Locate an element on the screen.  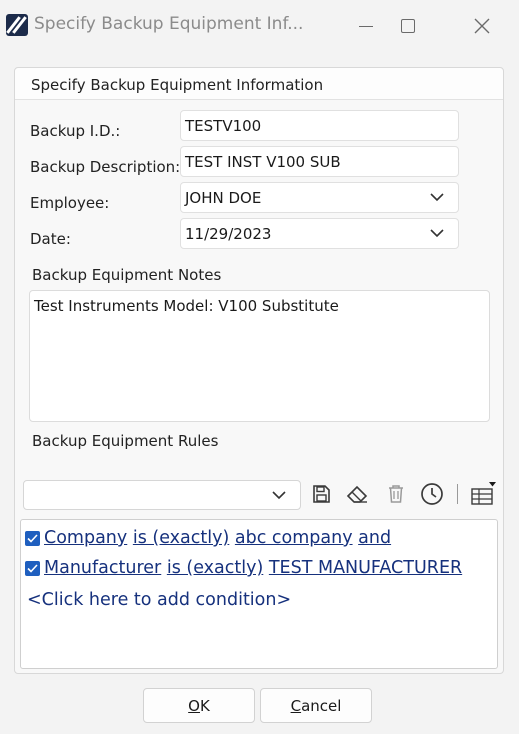
minimize-icon is located at coordinates (366, 26).